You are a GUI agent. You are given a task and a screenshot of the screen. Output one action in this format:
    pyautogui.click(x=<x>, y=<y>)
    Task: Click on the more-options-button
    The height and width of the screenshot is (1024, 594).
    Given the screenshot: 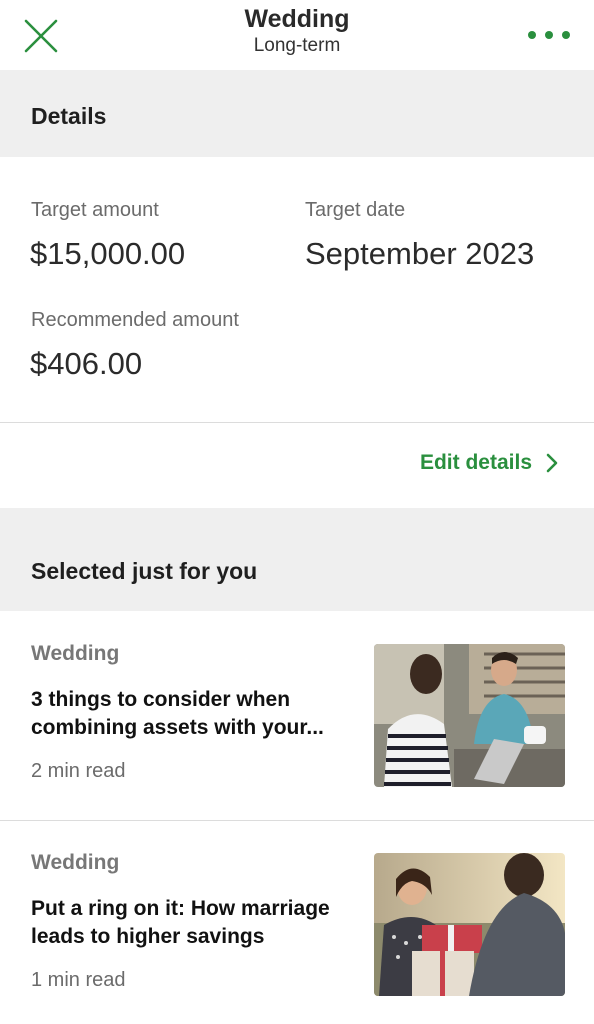 What is the action you would take?
    pyautogui.click(x=549, y=35)
    